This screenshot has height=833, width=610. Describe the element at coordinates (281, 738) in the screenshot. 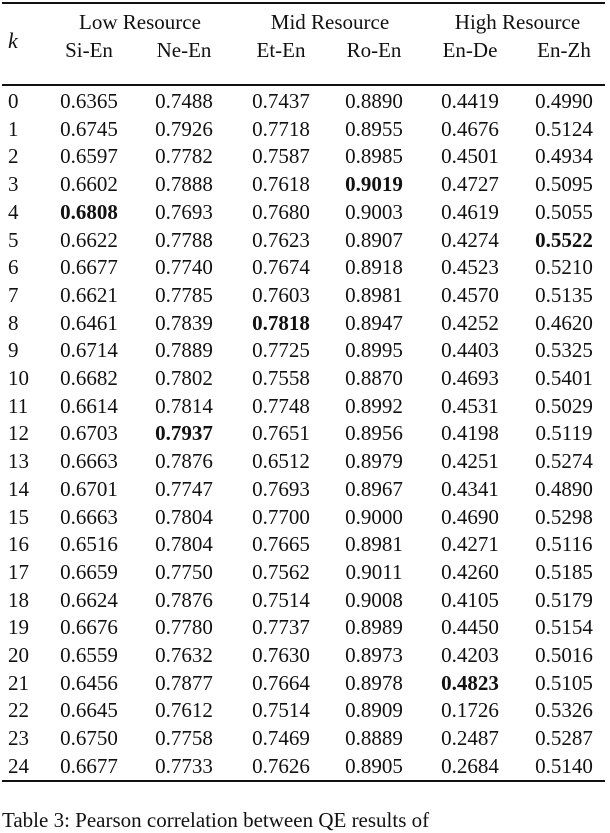

I see `value-cell-et-en: 0.7469` at that location.